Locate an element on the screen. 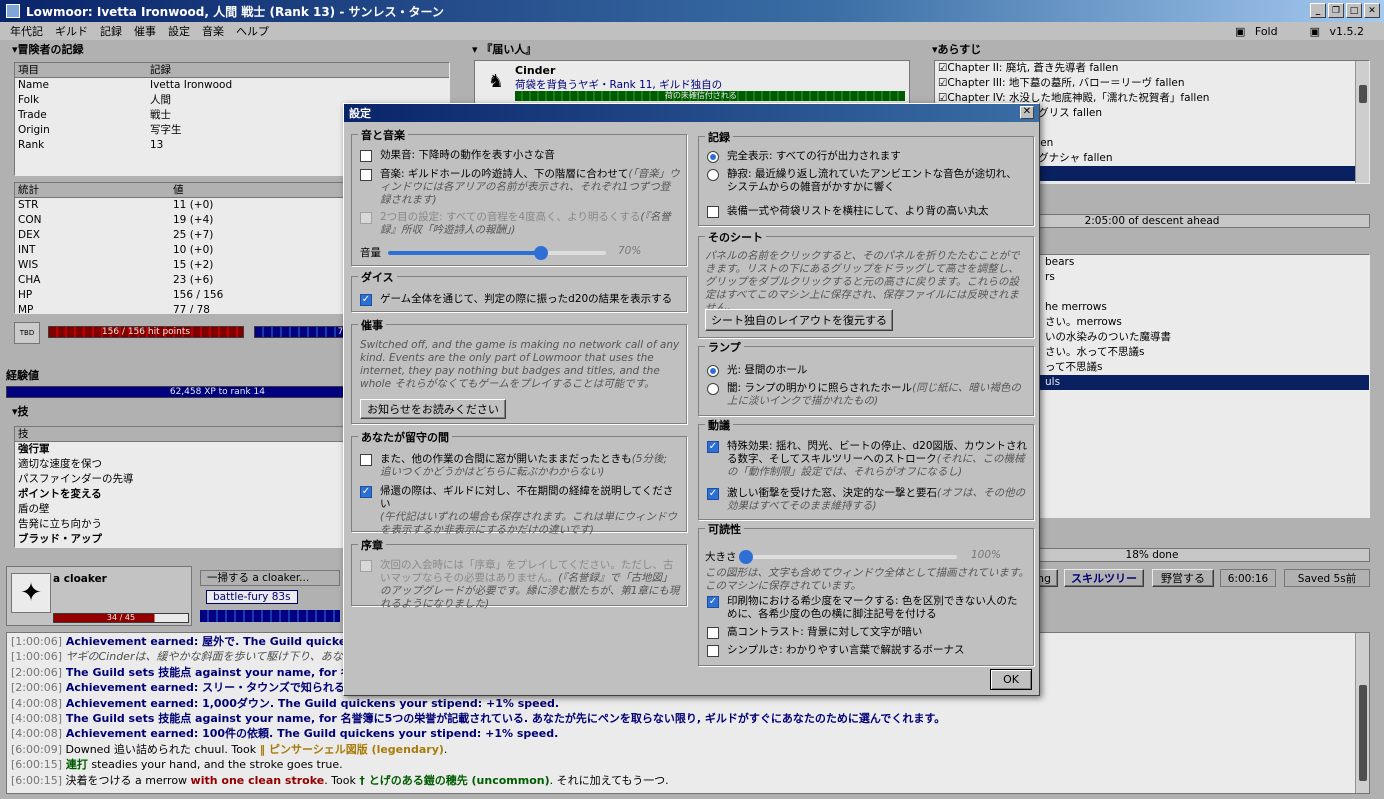 Image resolution: width=1384 pixels, height=799 pixels. maximize-icon: □ is located at coordinates (1354, 10).